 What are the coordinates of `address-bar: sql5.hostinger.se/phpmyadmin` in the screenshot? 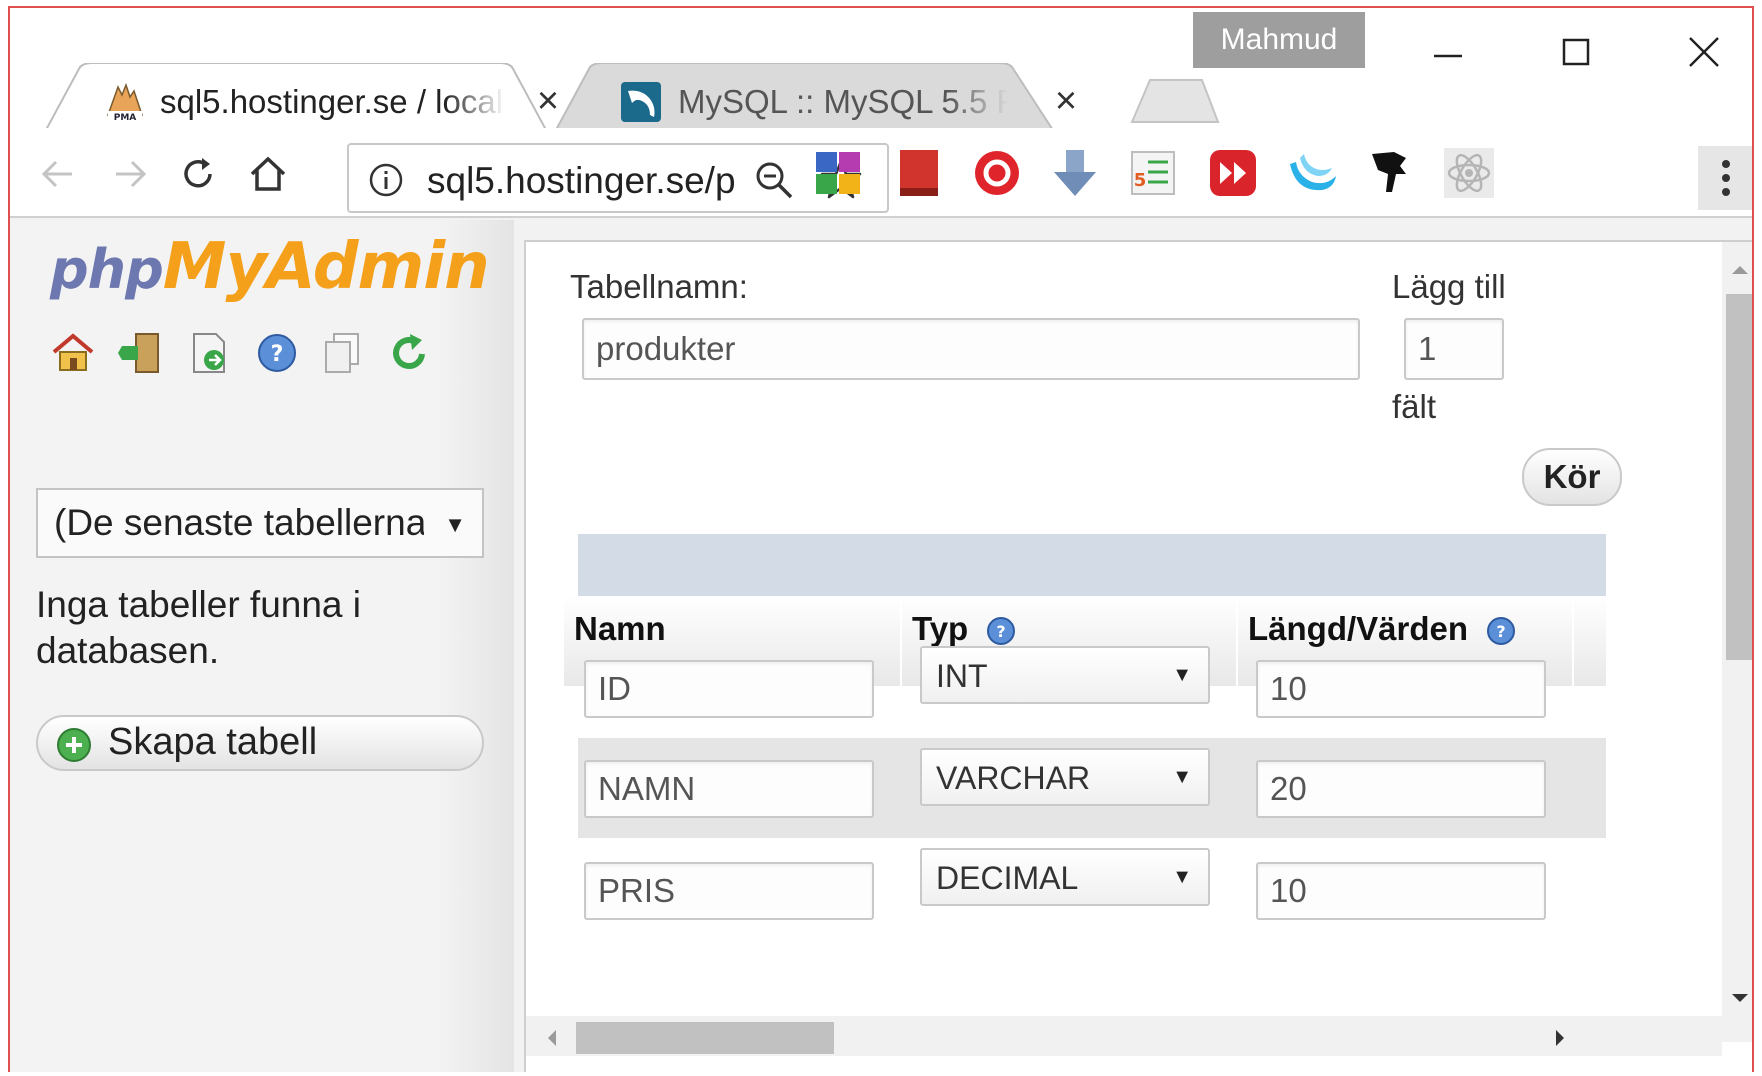 It's located at (618, 178).